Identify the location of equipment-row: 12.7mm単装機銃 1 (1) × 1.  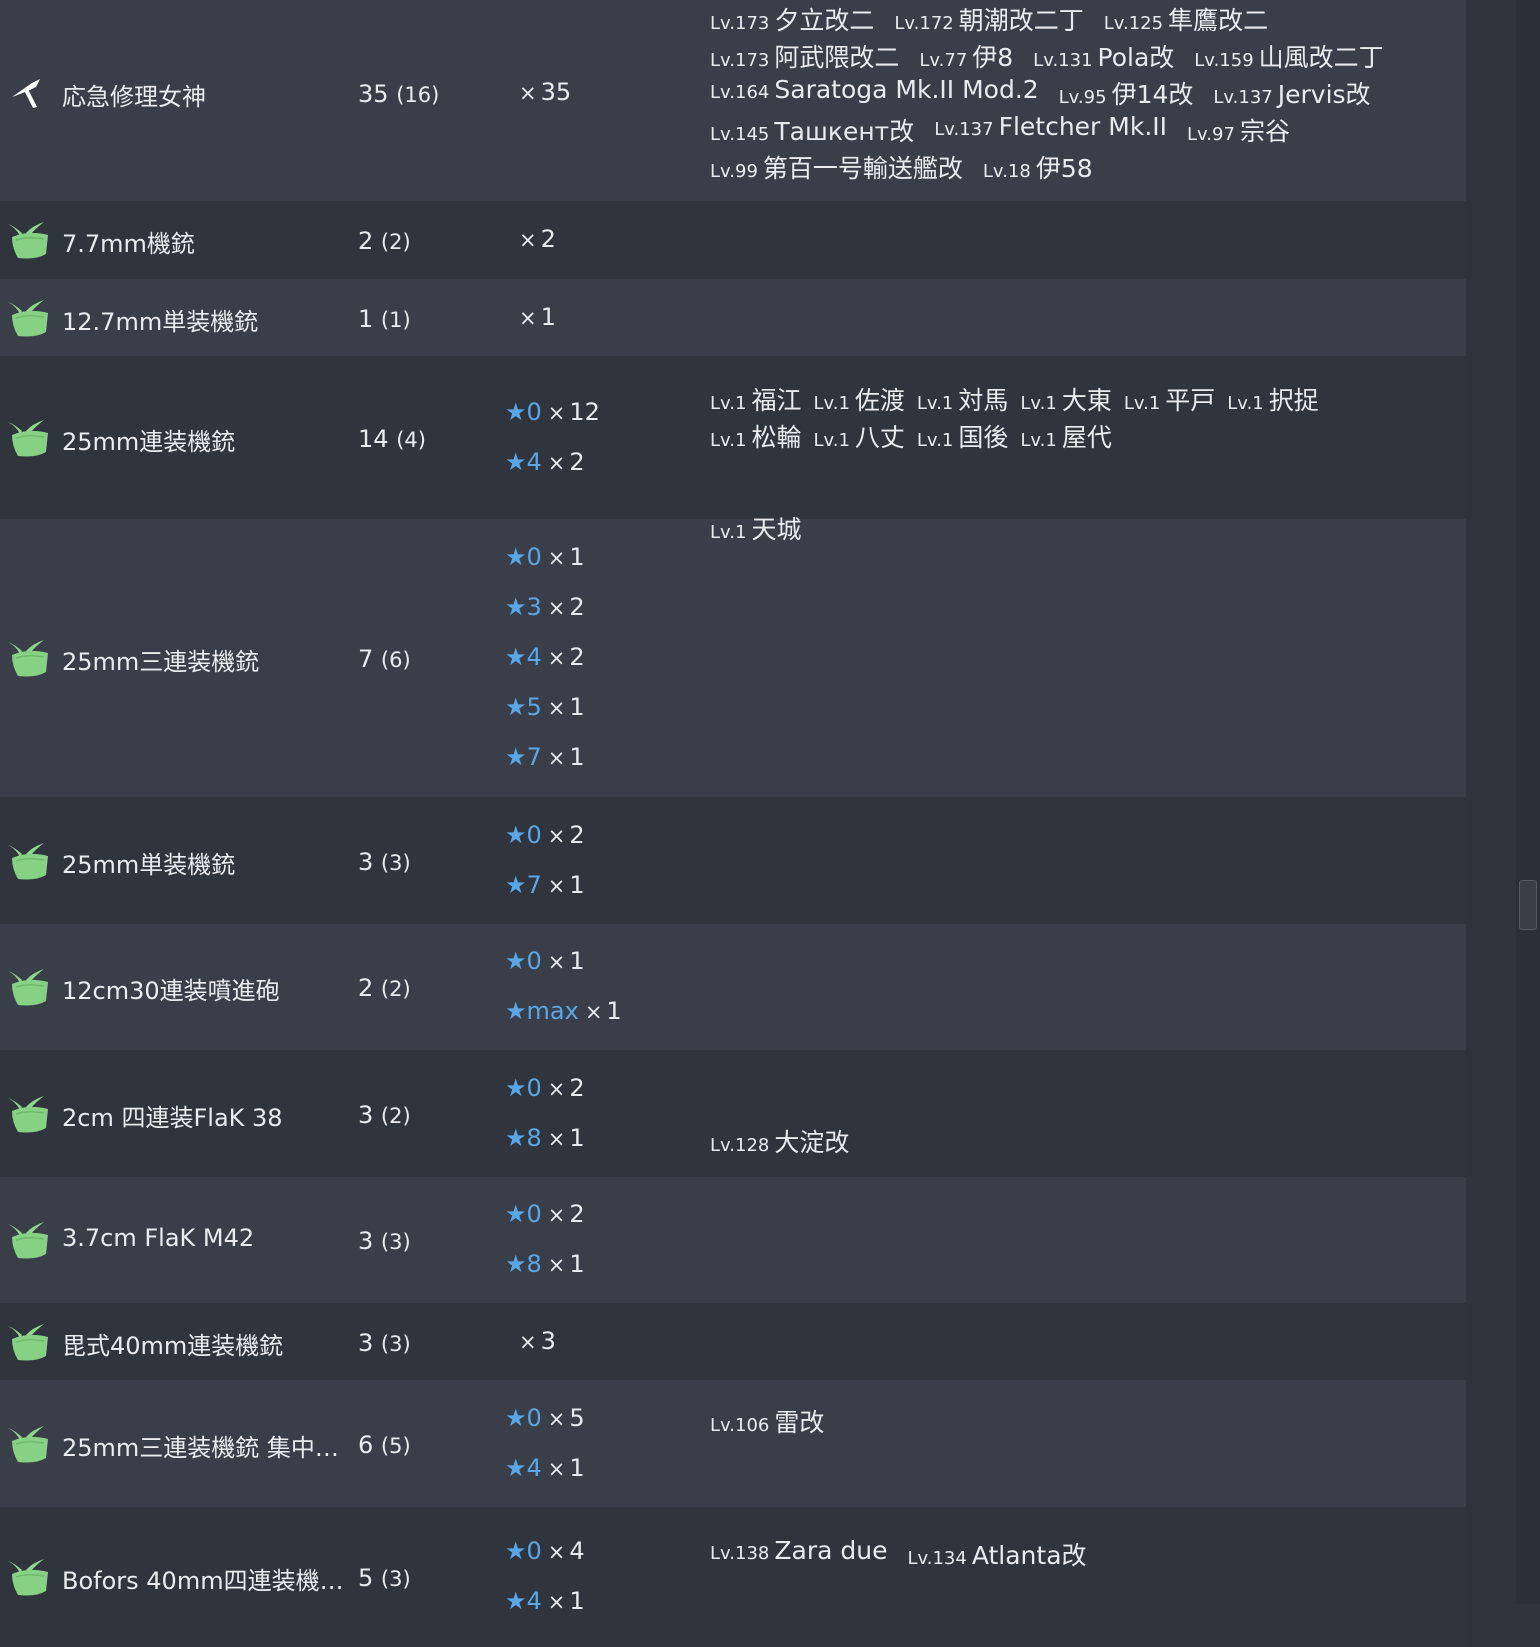
(733, 317).